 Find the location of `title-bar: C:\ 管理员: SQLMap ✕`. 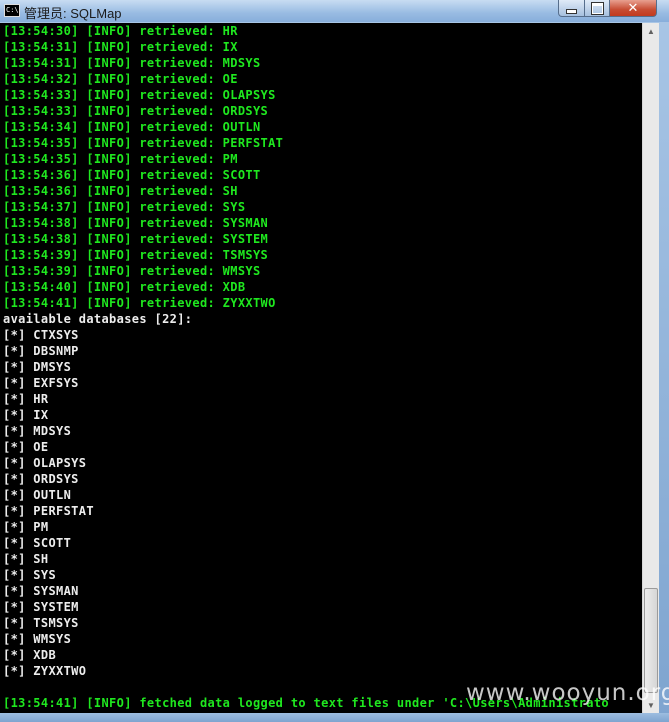

title-bar: C:\ 管理员: SQLMap ✕ is located at coordinates (334, 11).